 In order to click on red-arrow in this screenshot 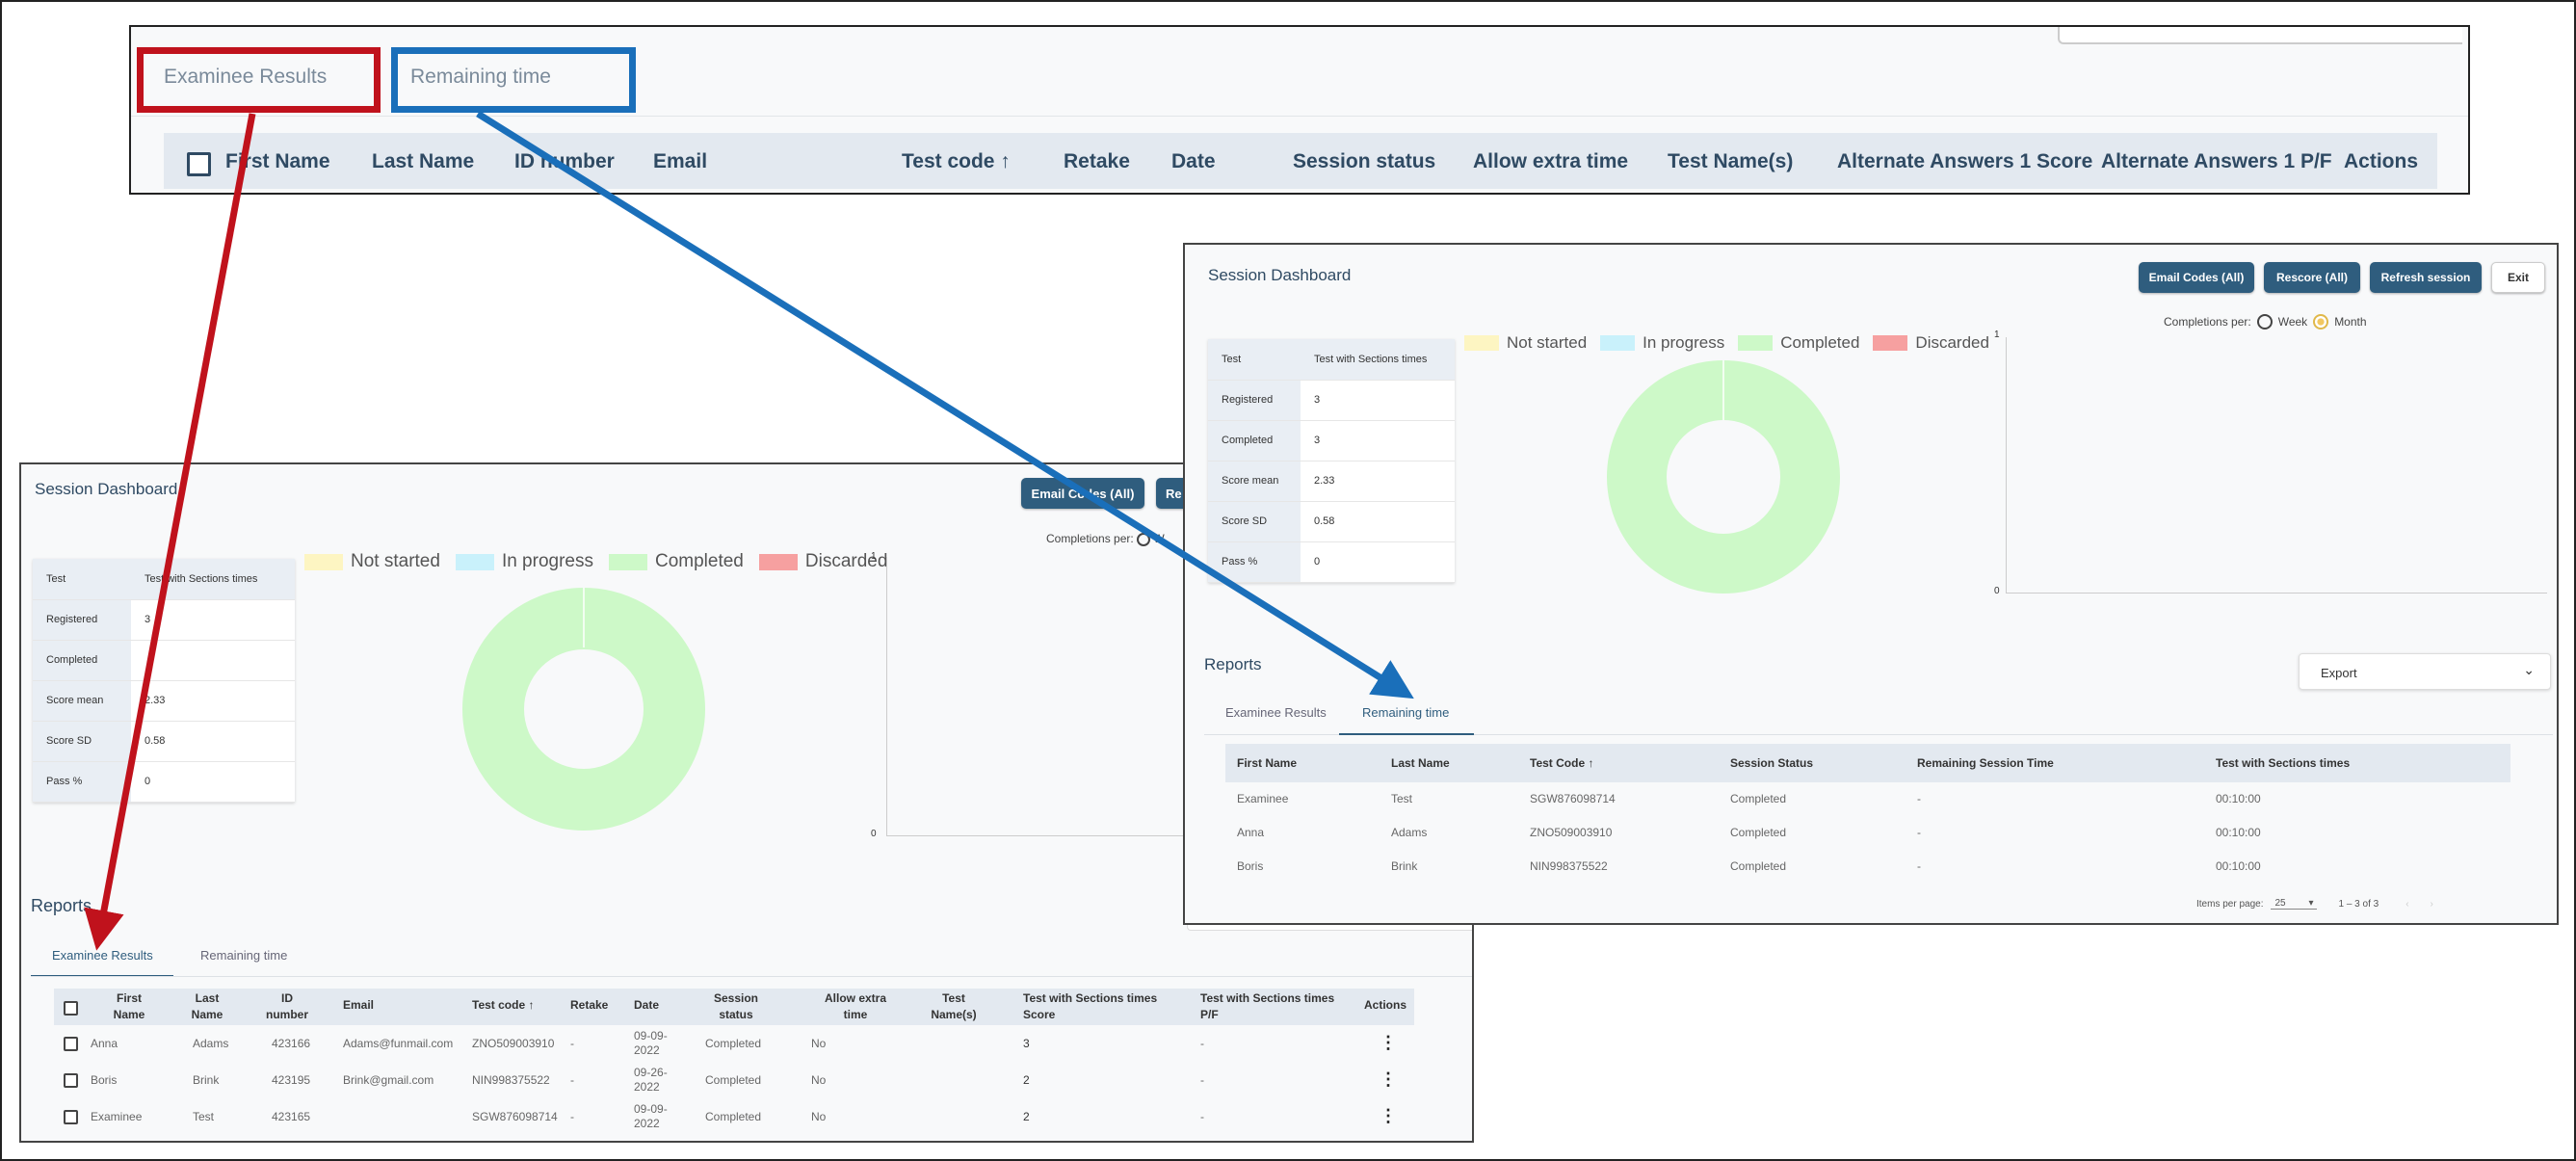, I will do `click(170, 532)`.